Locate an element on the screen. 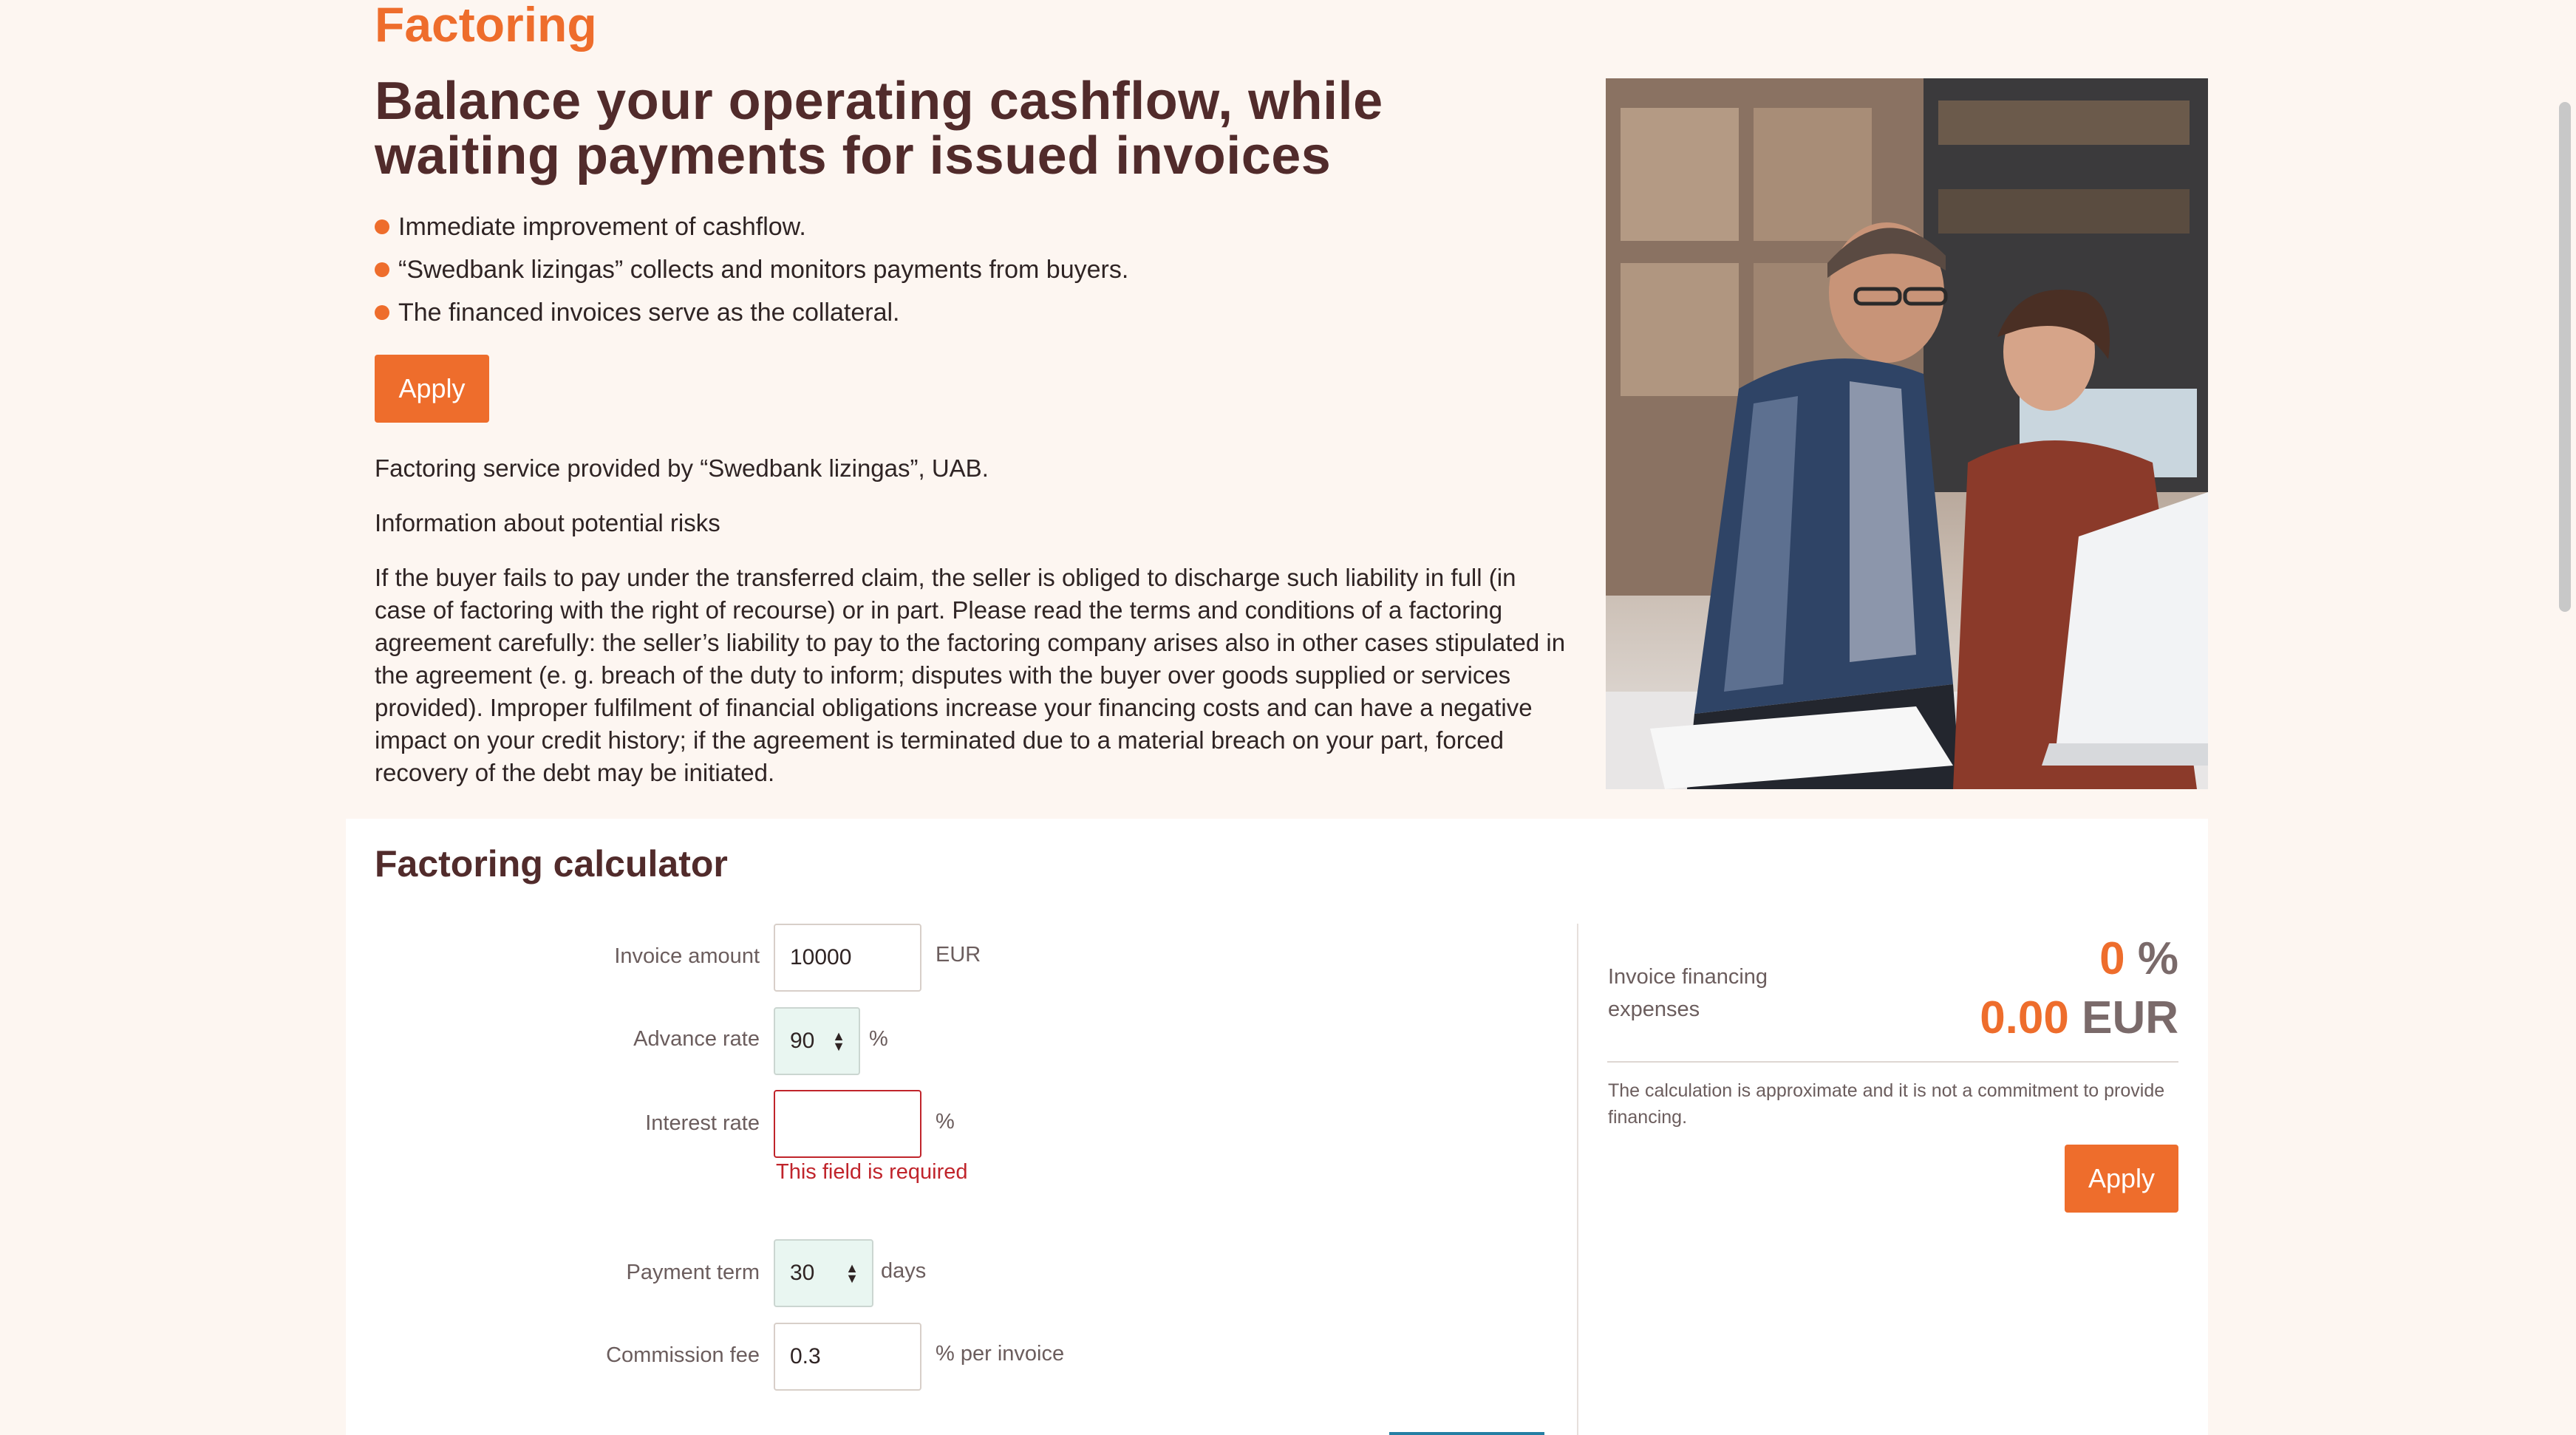  invoice-amount-unit: EUR is located at coordinates (958, 955).